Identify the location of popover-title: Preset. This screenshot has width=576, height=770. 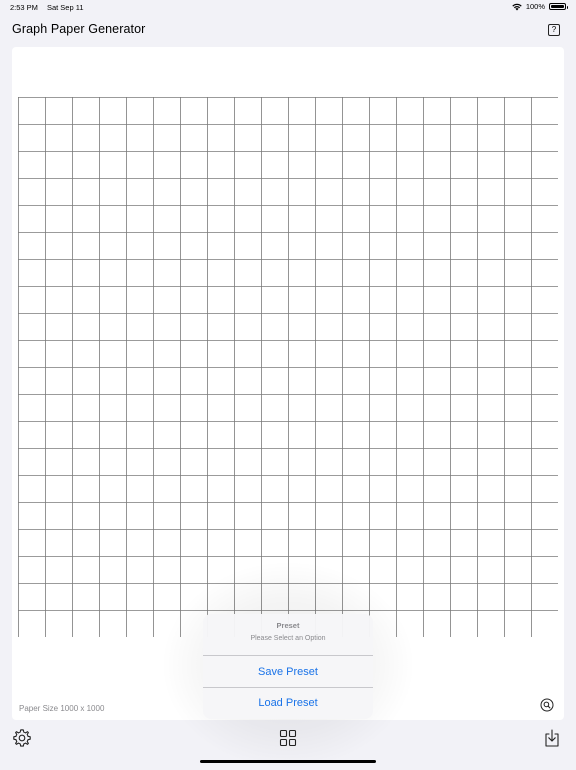
(288, 625).